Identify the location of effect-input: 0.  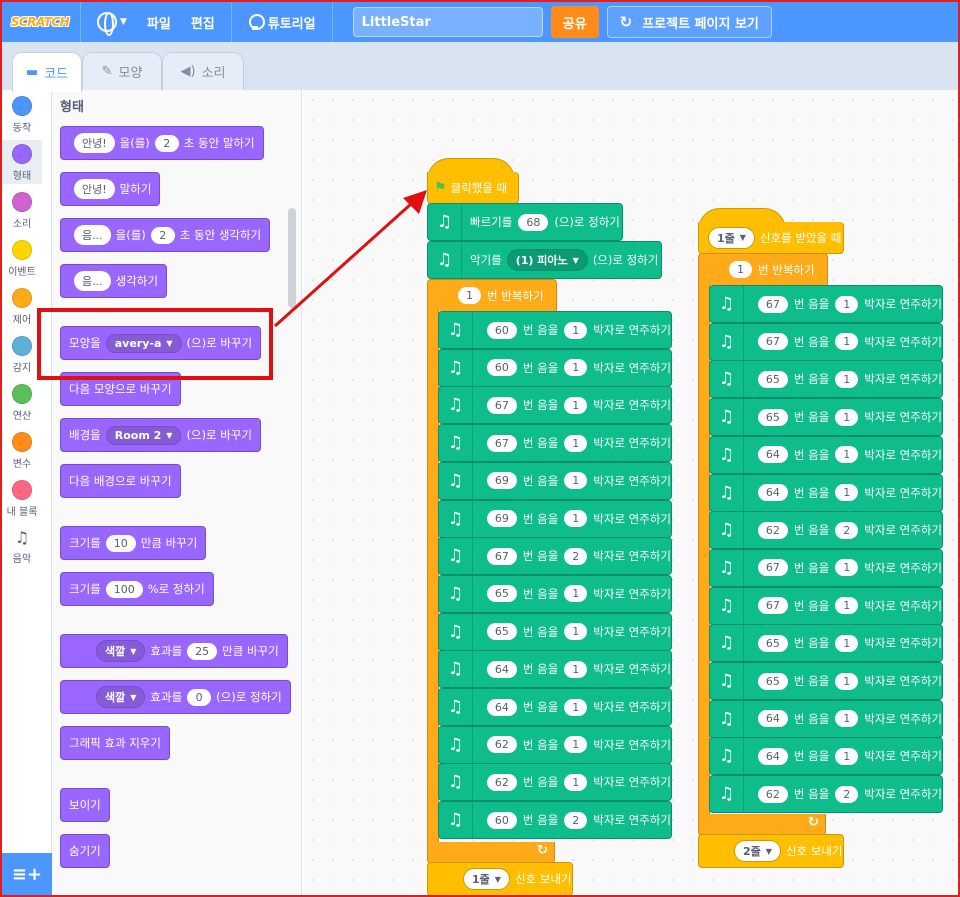
(199, 697).